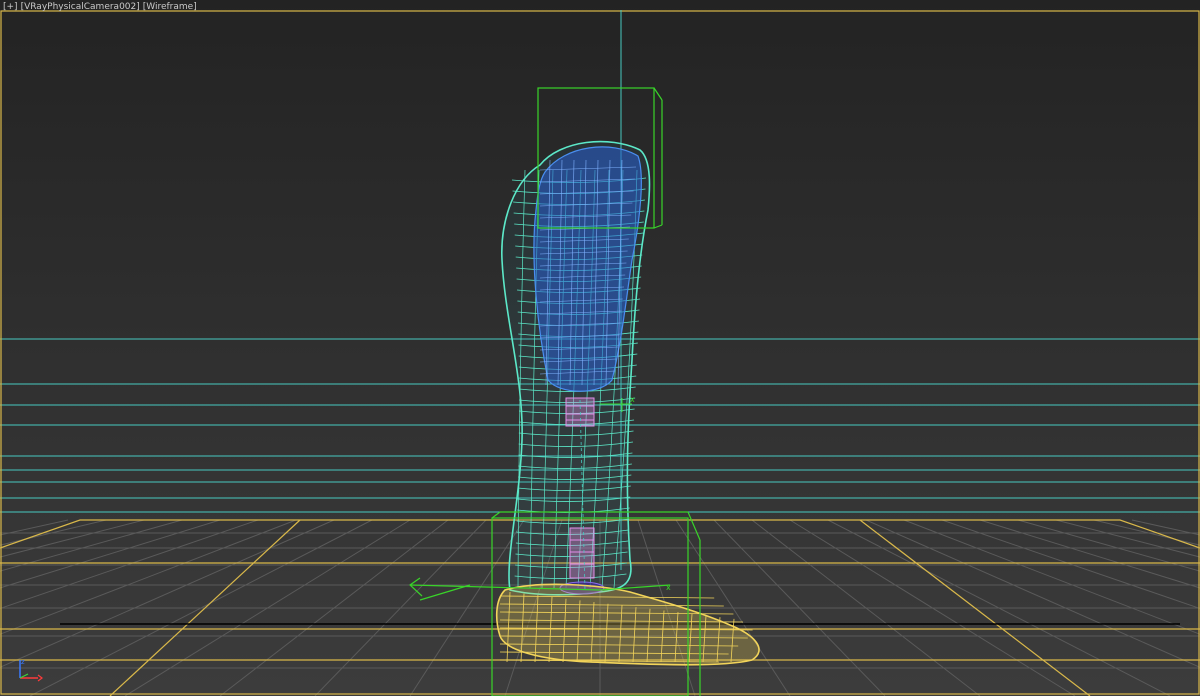 The width and height of the screenshot is (1200, 696). I want to click on viewport-shading-label: [Wireframe], so click(170, 7).